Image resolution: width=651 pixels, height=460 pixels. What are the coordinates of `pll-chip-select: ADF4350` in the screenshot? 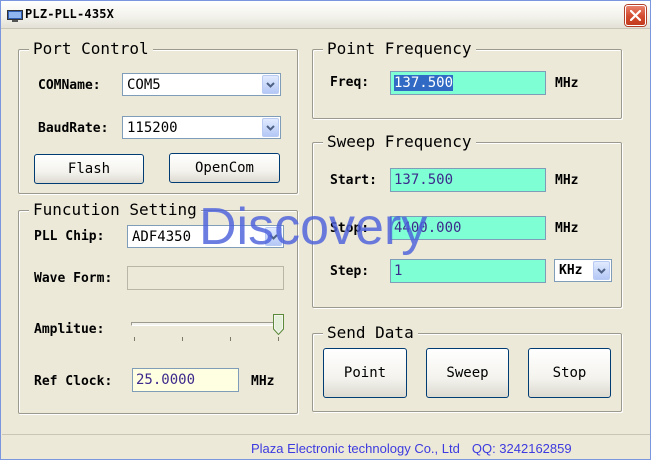 It's located at (205, 236).